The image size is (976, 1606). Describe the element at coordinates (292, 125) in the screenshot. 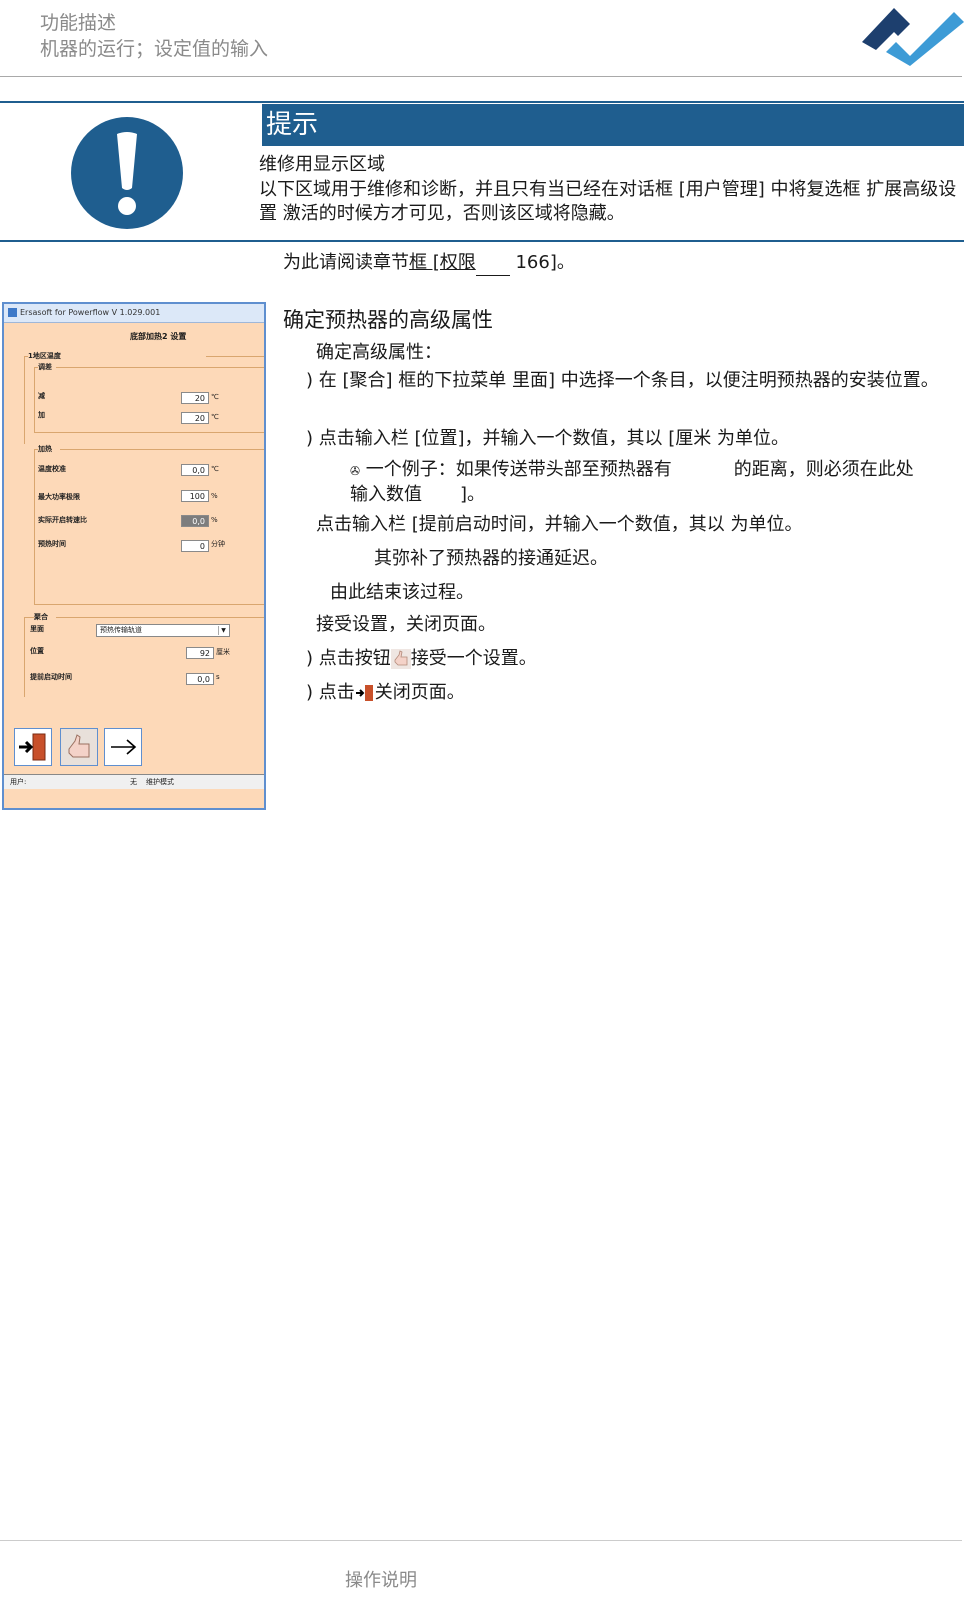

I see `note-label: 提示` at that location.